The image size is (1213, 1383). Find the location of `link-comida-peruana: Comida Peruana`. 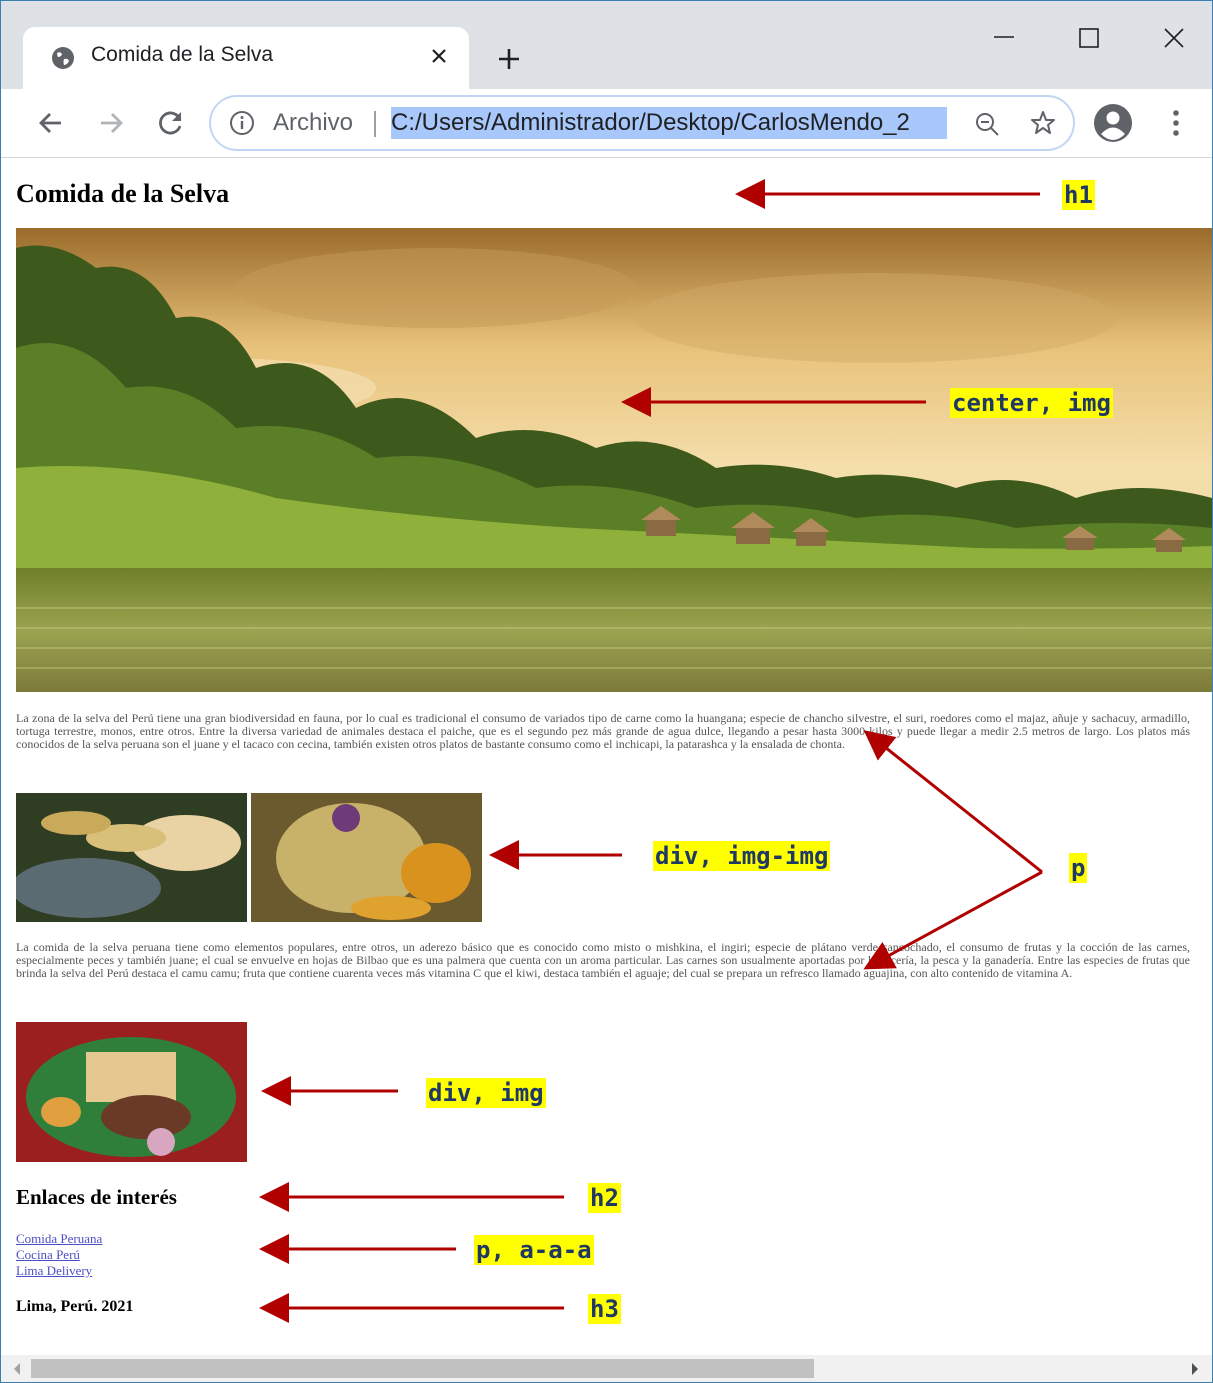

link-comida-peruana: Comida Peruana is located at coordinates (59, 1239).